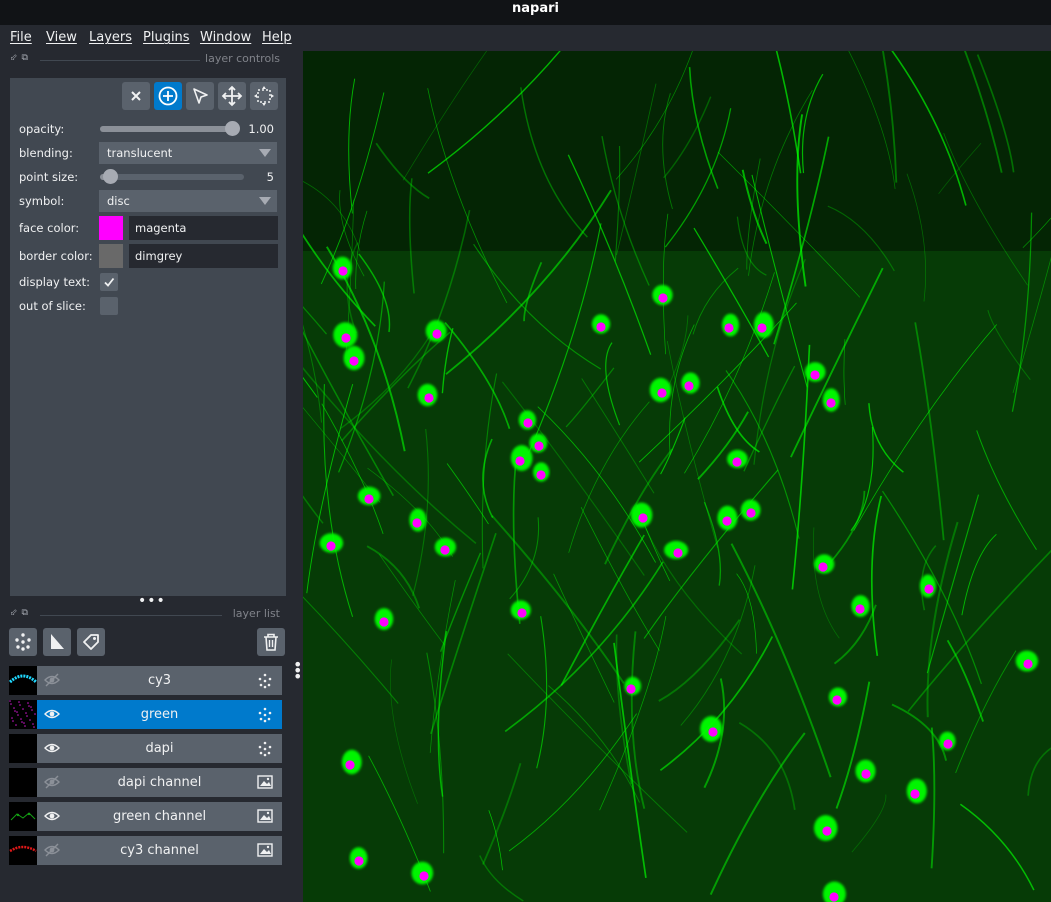 The image size is (1051, 902). What do you see at coordinates (265, 751) in the screenshot?
I see `points-layer-icon` at bounding box center [265, 751].